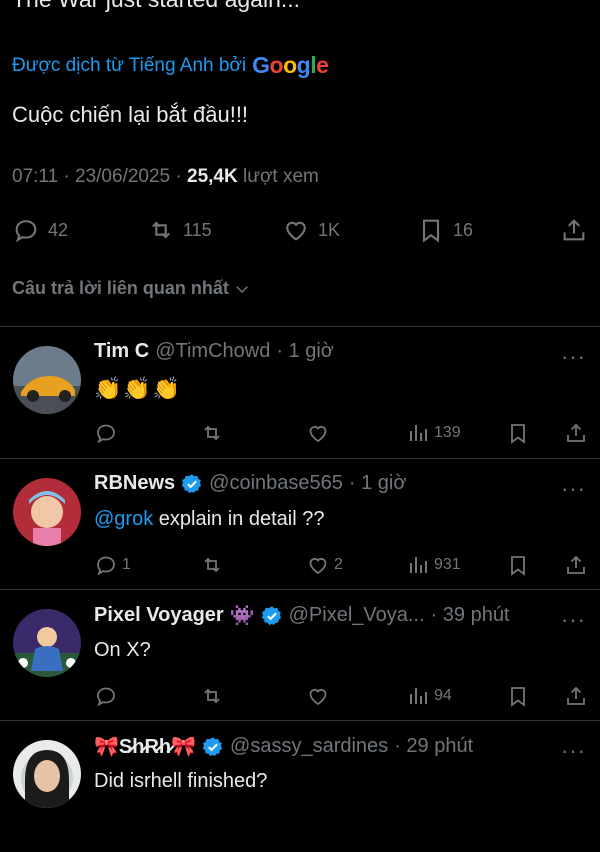  Describe the element at coordinates (134, 483) in the screenshot. I see `author-name: RBNews` at that location.